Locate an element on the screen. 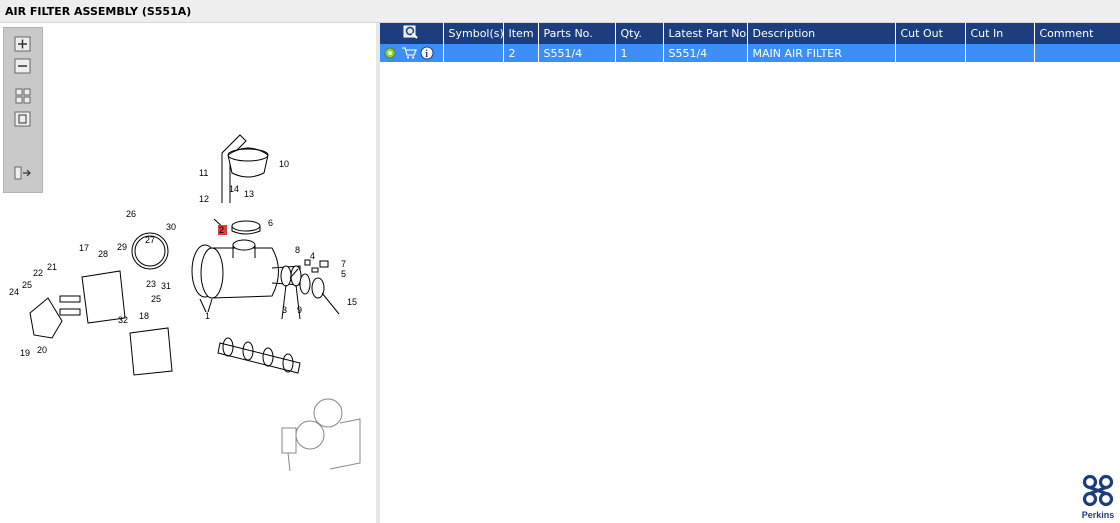 The width and height of the screenshot is (1120, 523). svg-text: 20 is located at coordinates (42, 350).